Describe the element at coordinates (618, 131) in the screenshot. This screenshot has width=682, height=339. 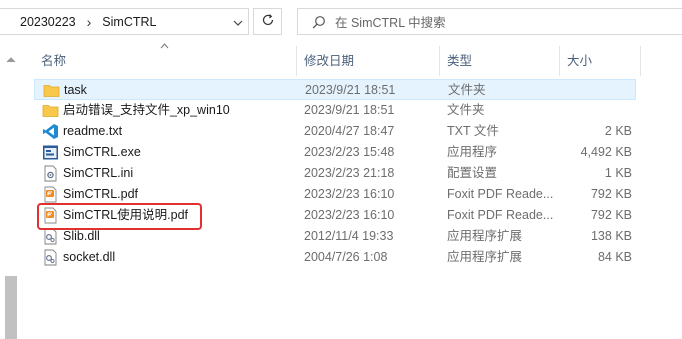
I see `file-size: 2 KB` at that location.